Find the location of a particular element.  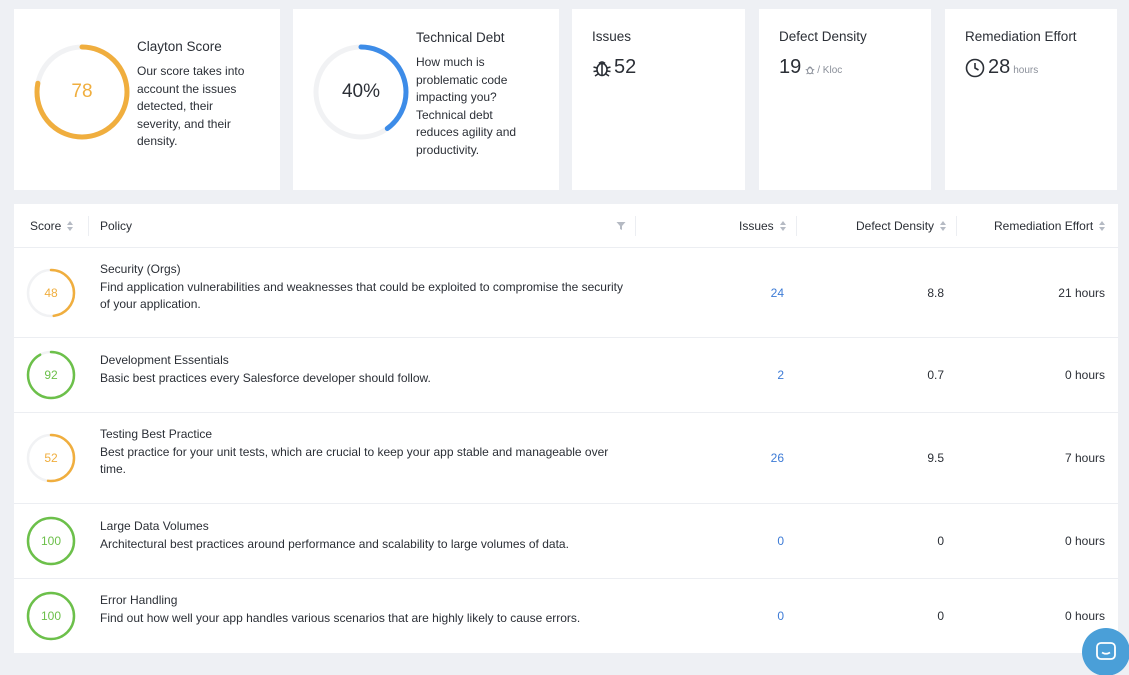

policy-name: Large Data Volumes is located at coordinates (365, 527).